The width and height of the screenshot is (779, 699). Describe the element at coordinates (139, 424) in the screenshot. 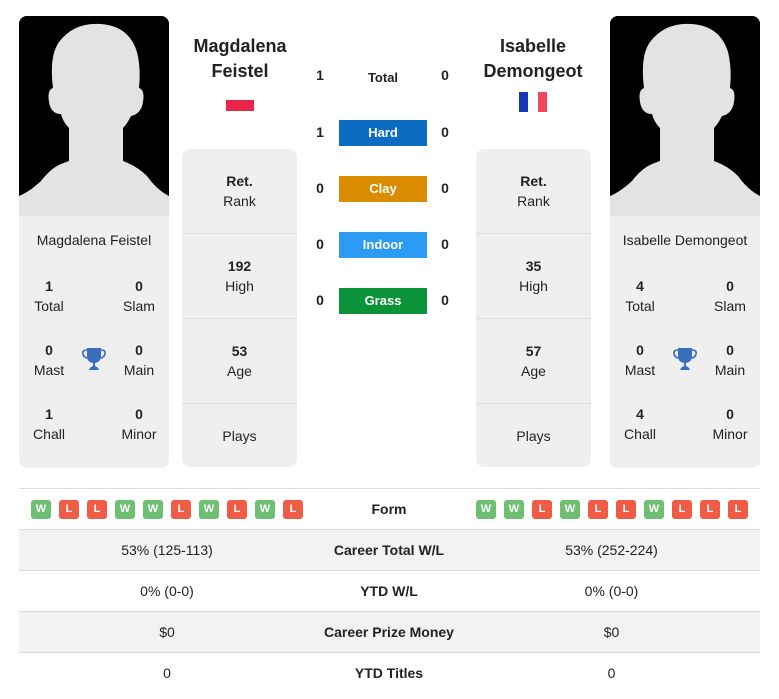

I see `player1-minor-titles: 0 Minor` at that location.